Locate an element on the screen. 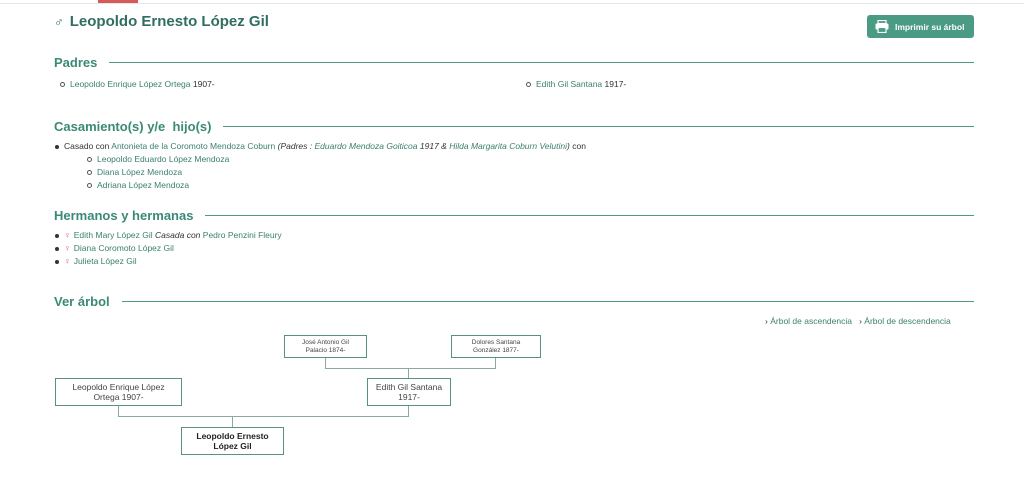 This screenshot has height=485, width=1024. link-spouse-father: Eduardo Mendoza Goiticoa is located at coordinates (366, 146).